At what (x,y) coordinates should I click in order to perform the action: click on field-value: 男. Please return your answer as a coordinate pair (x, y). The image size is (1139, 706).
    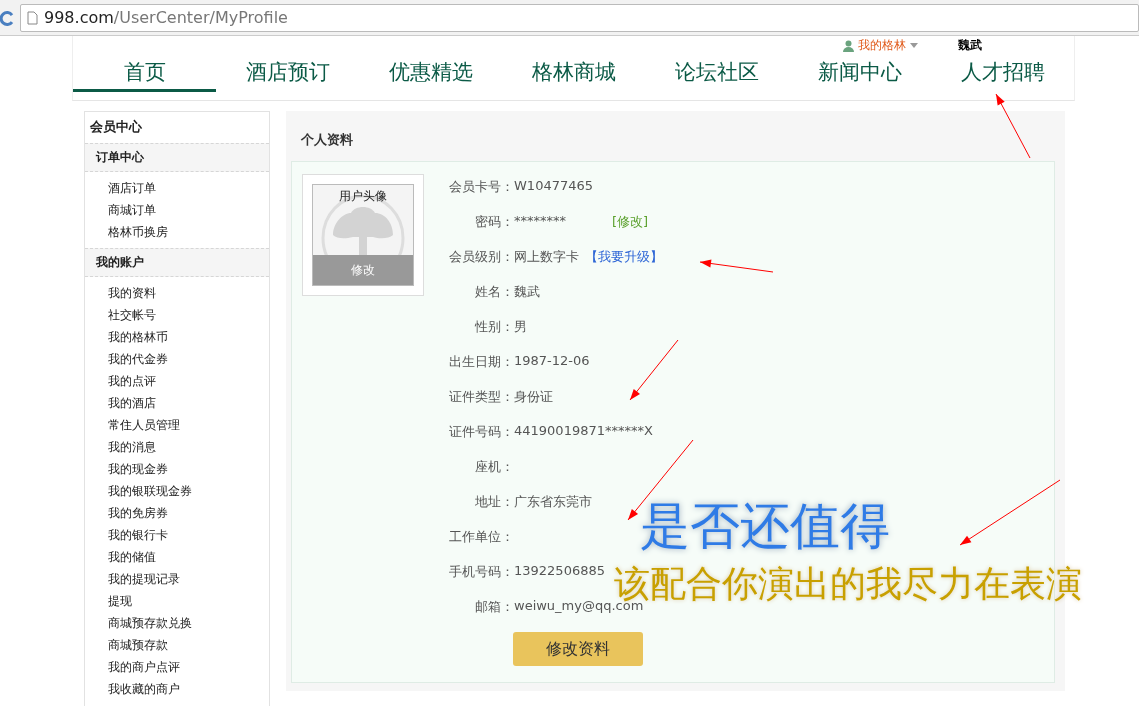
    Looking at the image, I should click on (520, 327).